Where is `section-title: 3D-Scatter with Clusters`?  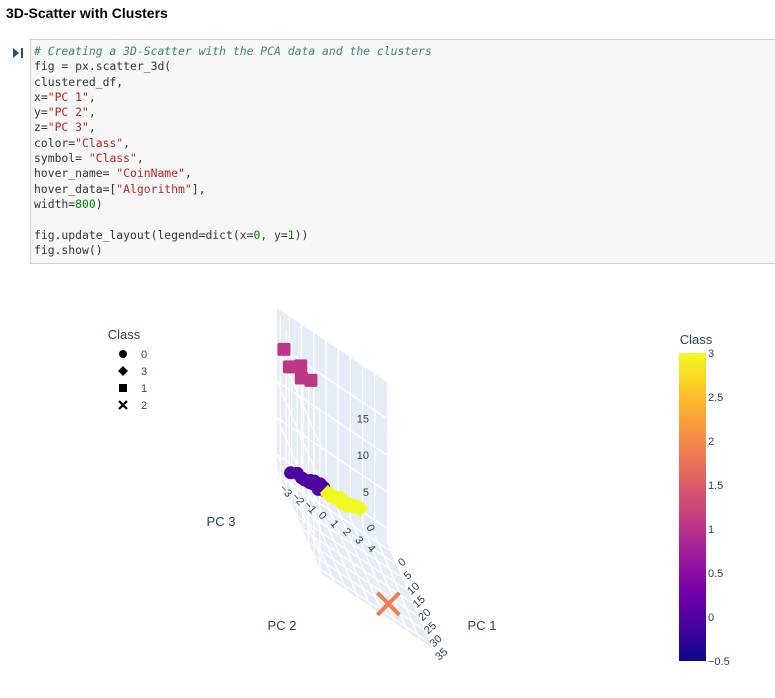
section-title: 3D-Scatter with Clusters is located at coordinates (87, 13).